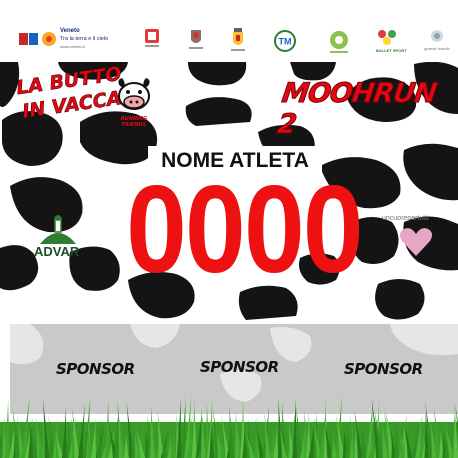 Image resolution: width=458 pixels, height=458 pixels. What do you see at coordinates (57, 251) in the screenshot?
I see `advar-label: ADVAR` at bounding box center [57, 251].